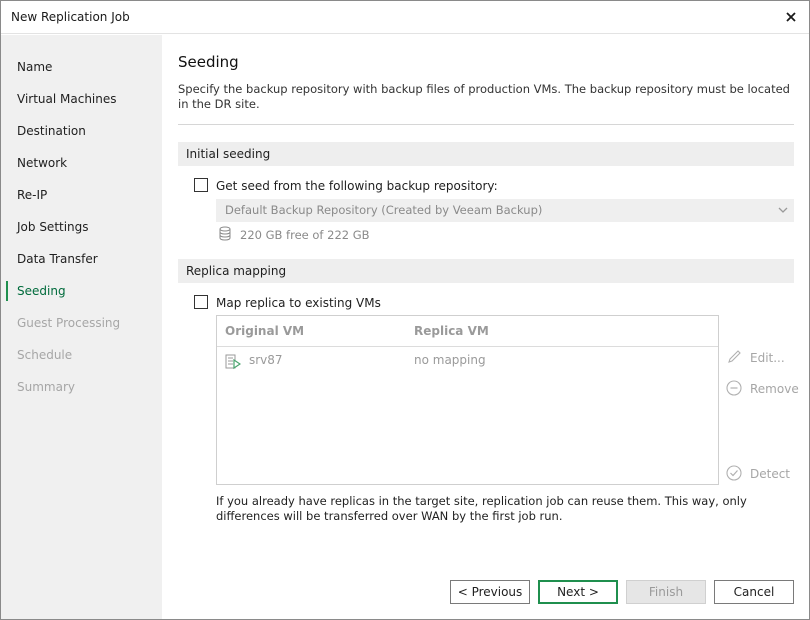 The image size is (810, 620). Describe the element at coordinates (754, 592) in the screenshot. I see `cancel-button: Cancel` at that location.